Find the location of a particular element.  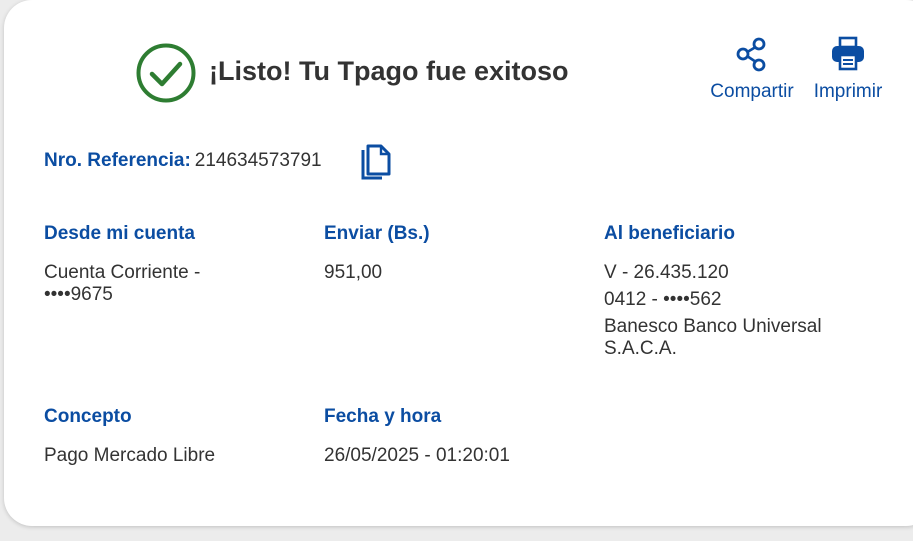

beneficiary-id: V - 26.435.120 is located at coordinates (666, 272).